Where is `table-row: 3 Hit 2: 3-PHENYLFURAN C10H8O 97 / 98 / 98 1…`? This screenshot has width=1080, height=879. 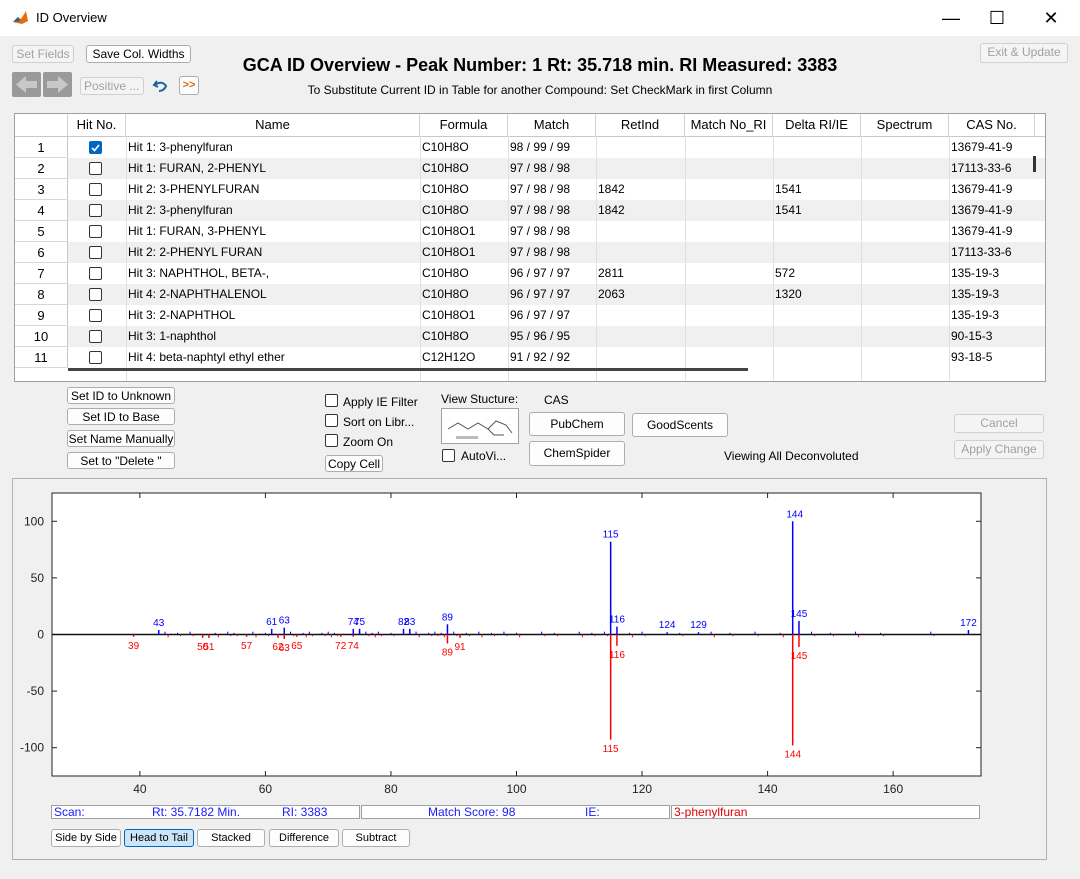 table-row: 3 Hit 2: 3-PHENYLFURAN C10H8O 97 / 98 / 98 1… is located at coordinates (530, 189).